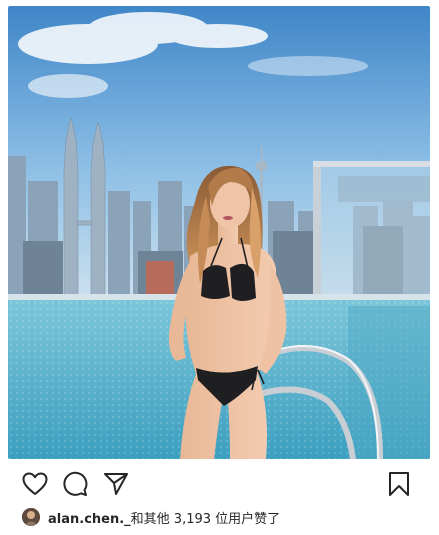 The width and height of the screenshot is (439, 535). What do you see at coordinates (89, 519) in the screenshot?
I see `liker-username: alan.chen._` at bounding box center [89, 519].